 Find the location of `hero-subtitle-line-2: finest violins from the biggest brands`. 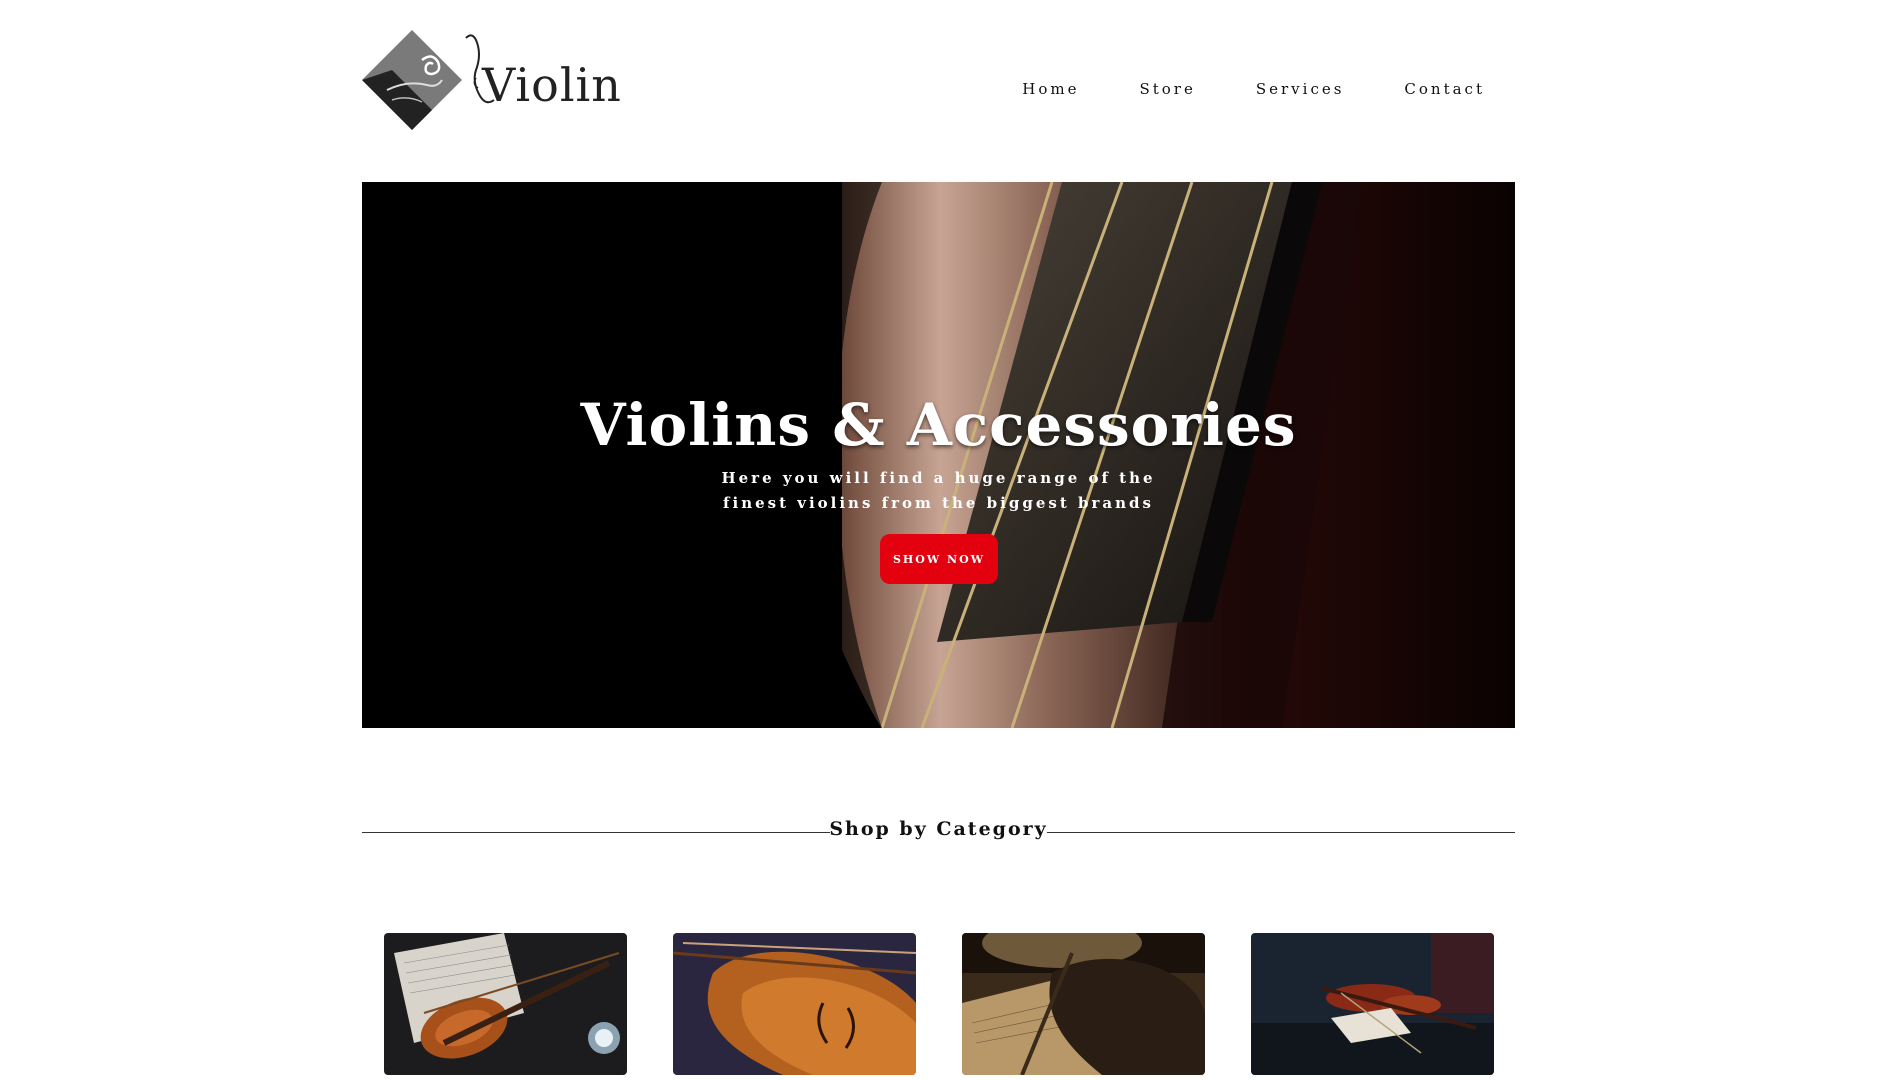

hero-subtitle-line-2: finest violins from the biggest brands is located at coordinates (938, 503).